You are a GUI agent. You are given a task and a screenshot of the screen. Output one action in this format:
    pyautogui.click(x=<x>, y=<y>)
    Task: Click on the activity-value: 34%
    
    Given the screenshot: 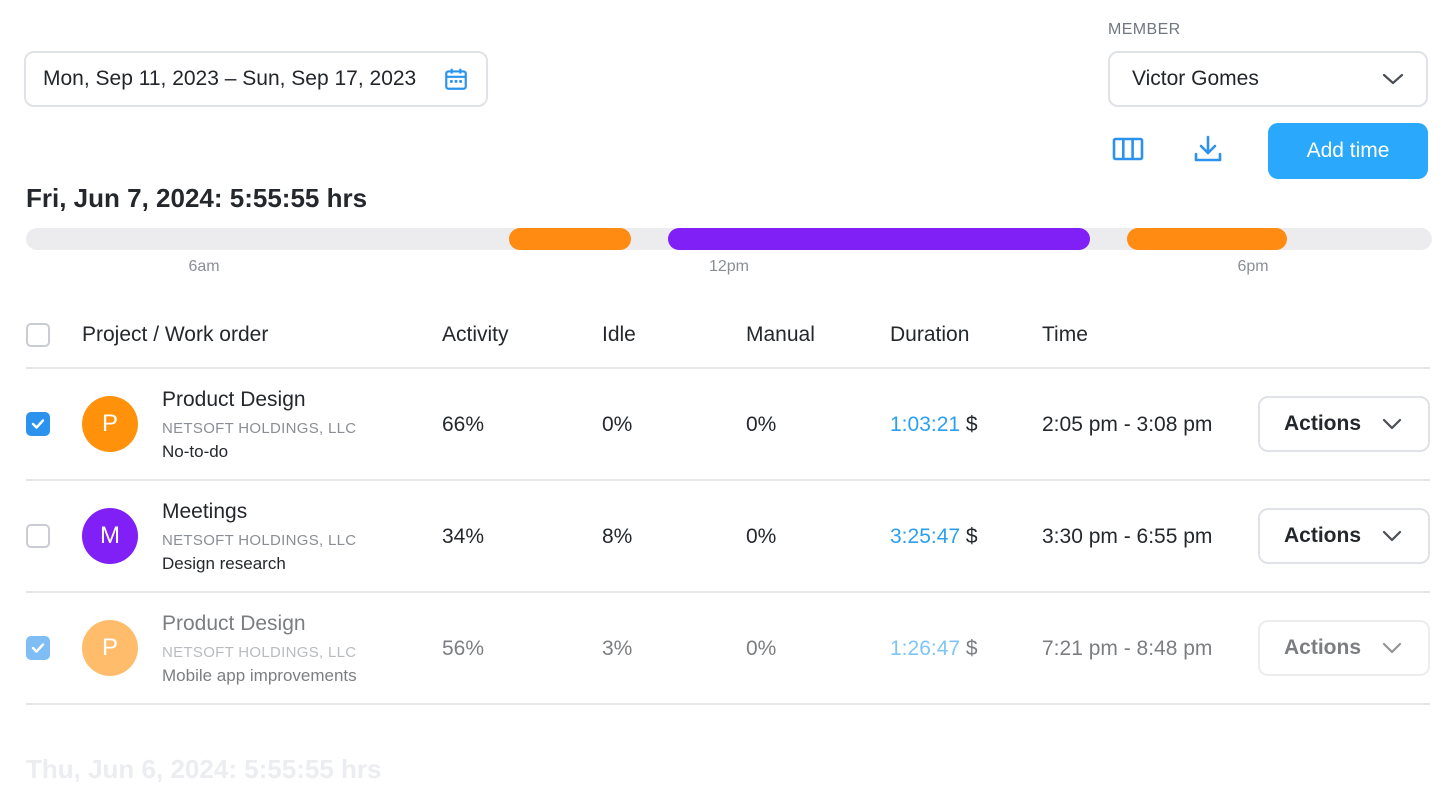 What is the action you would take?
    pyautogui.click(x=463, y=536)
    